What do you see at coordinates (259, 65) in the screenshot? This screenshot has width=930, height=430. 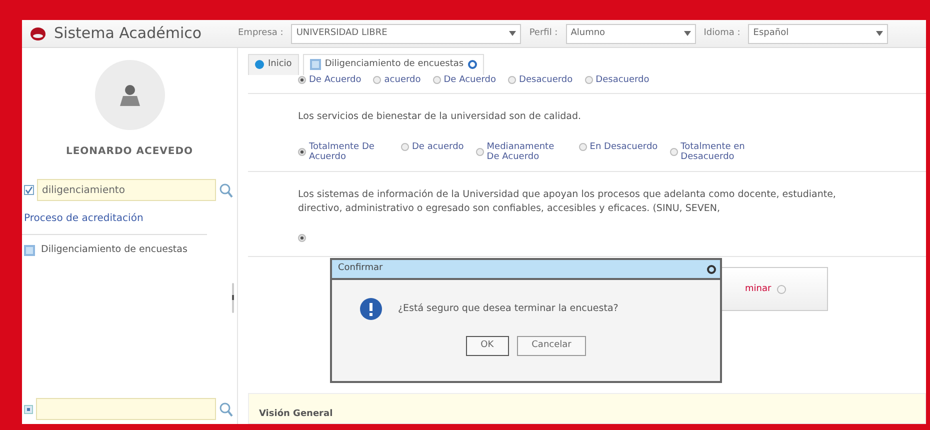 I see `circle-icon` at bounding box center [259, 65].